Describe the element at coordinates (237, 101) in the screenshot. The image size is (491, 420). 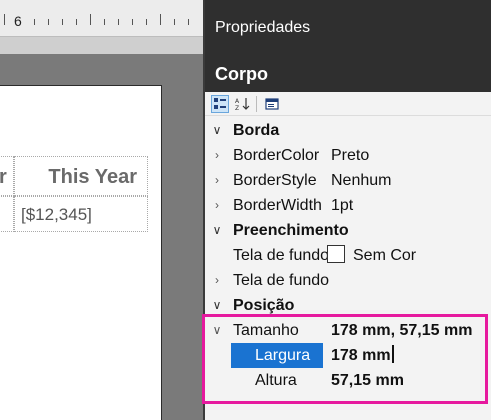
I see `svg-text: A` at that location.